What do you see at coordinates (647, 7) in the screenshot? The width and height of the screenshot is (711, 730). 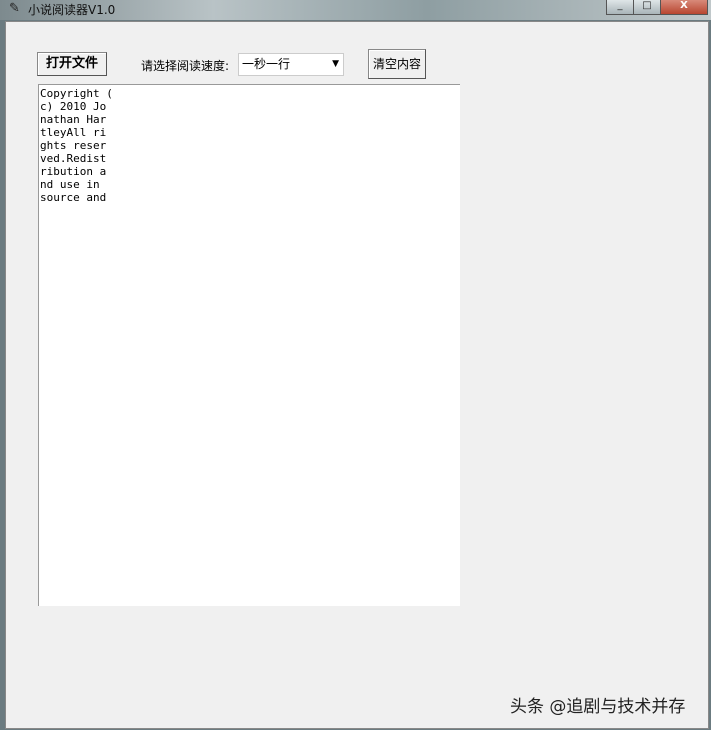 I see `maximize-button: □` at bounding box center [647, 7].